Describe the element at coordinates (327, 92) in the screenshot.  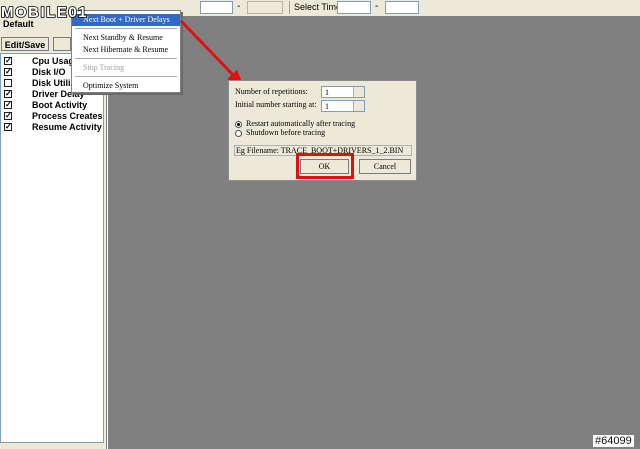
I see `repetitions-value: 1` at that location.